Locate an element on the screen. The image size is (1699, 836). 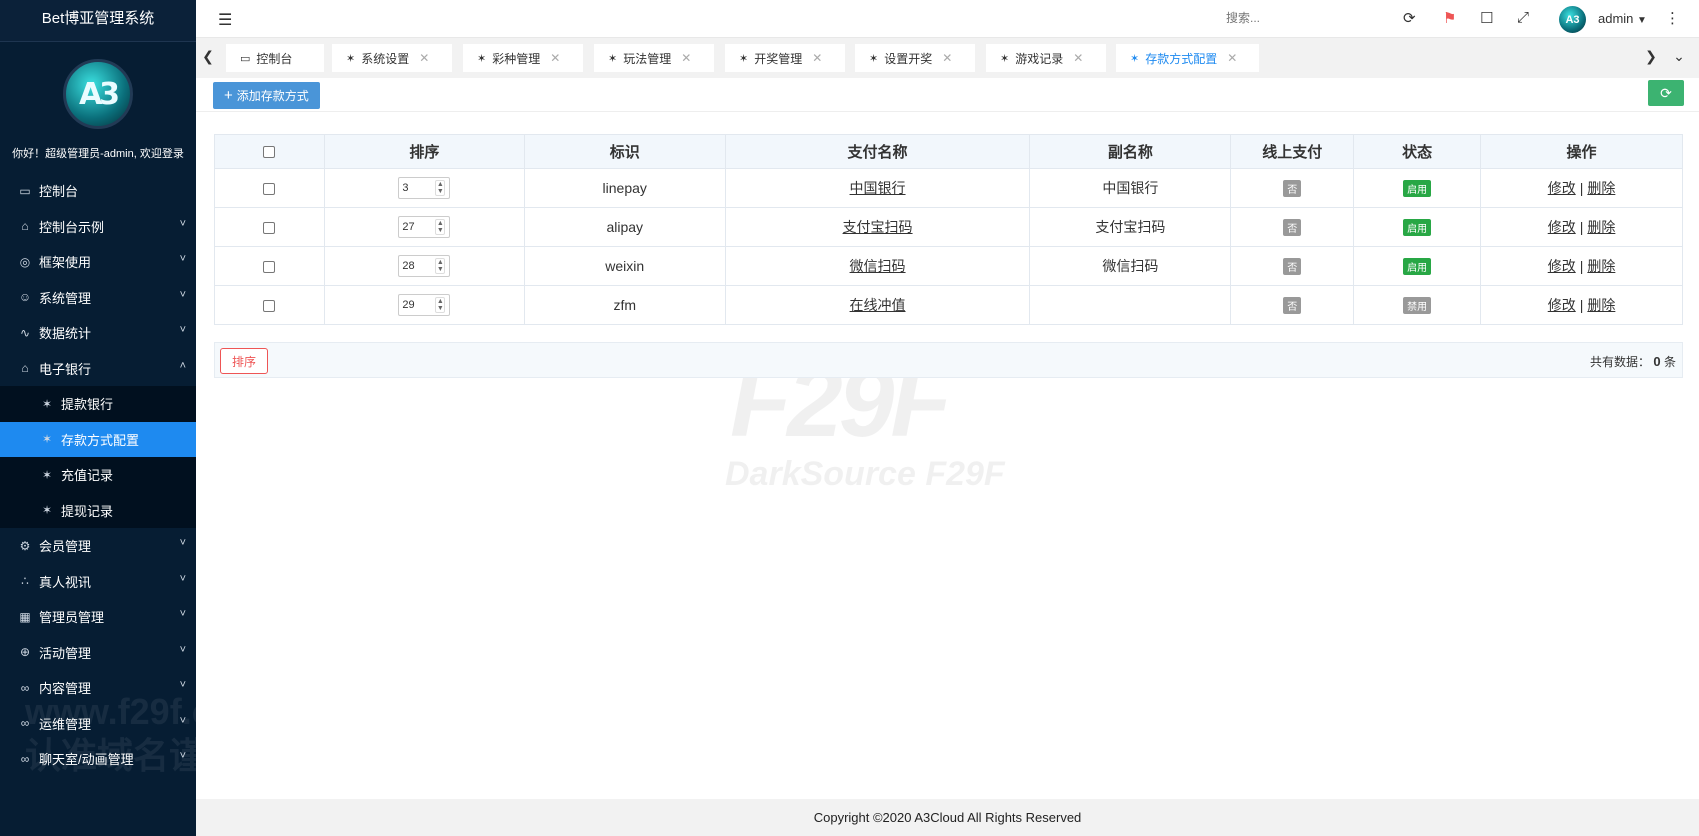
sort-order-stepper: 28 ▲ ▼ is located at coordinates (424, 266).